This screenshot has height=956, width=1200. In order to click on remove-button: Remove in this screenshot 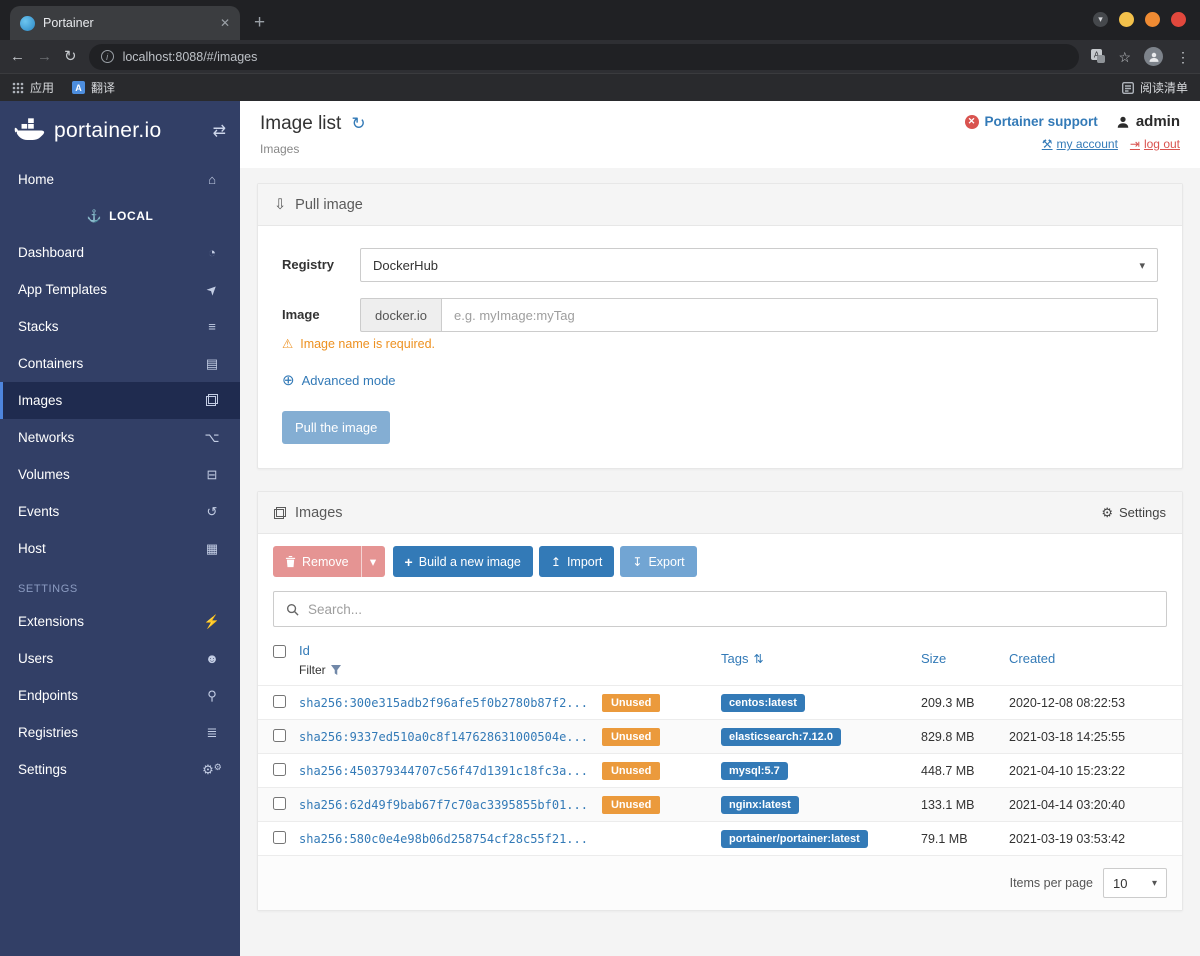, I will do `click(317, 561)`.